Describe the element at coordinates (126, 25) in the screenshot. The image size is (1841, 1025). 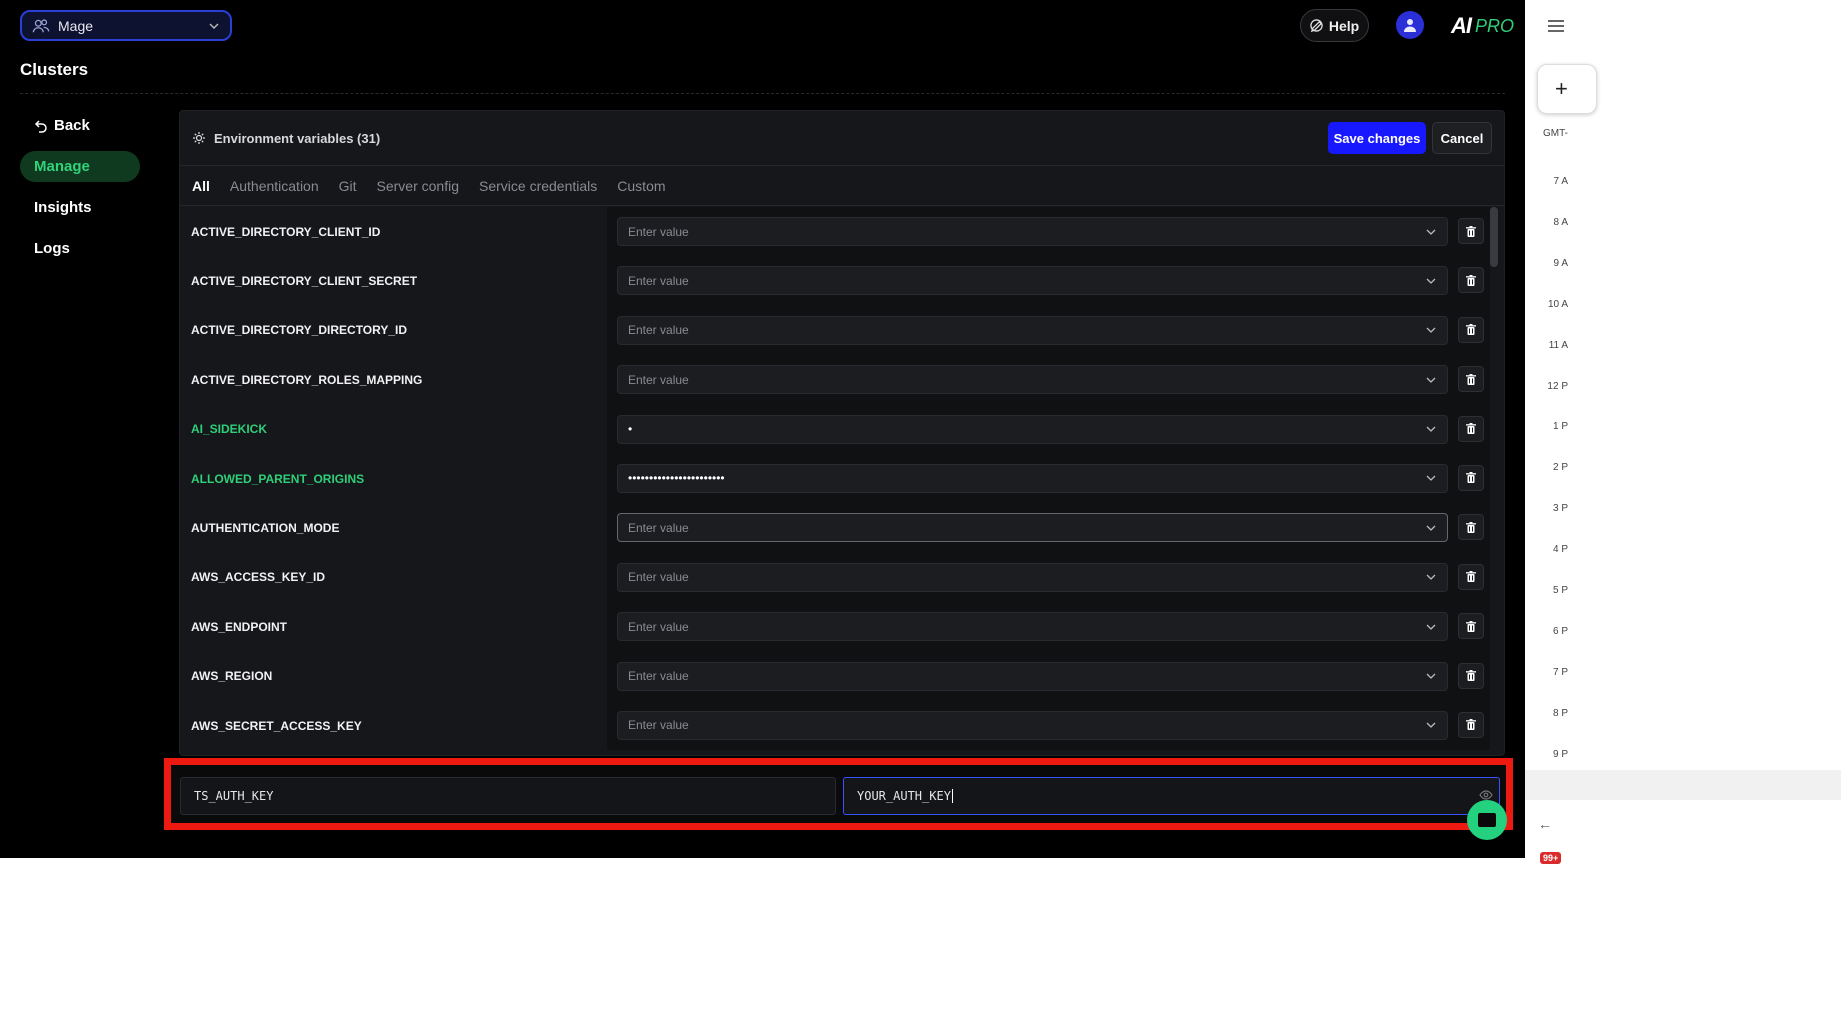
I see `workspace-select: Mage` at that location.